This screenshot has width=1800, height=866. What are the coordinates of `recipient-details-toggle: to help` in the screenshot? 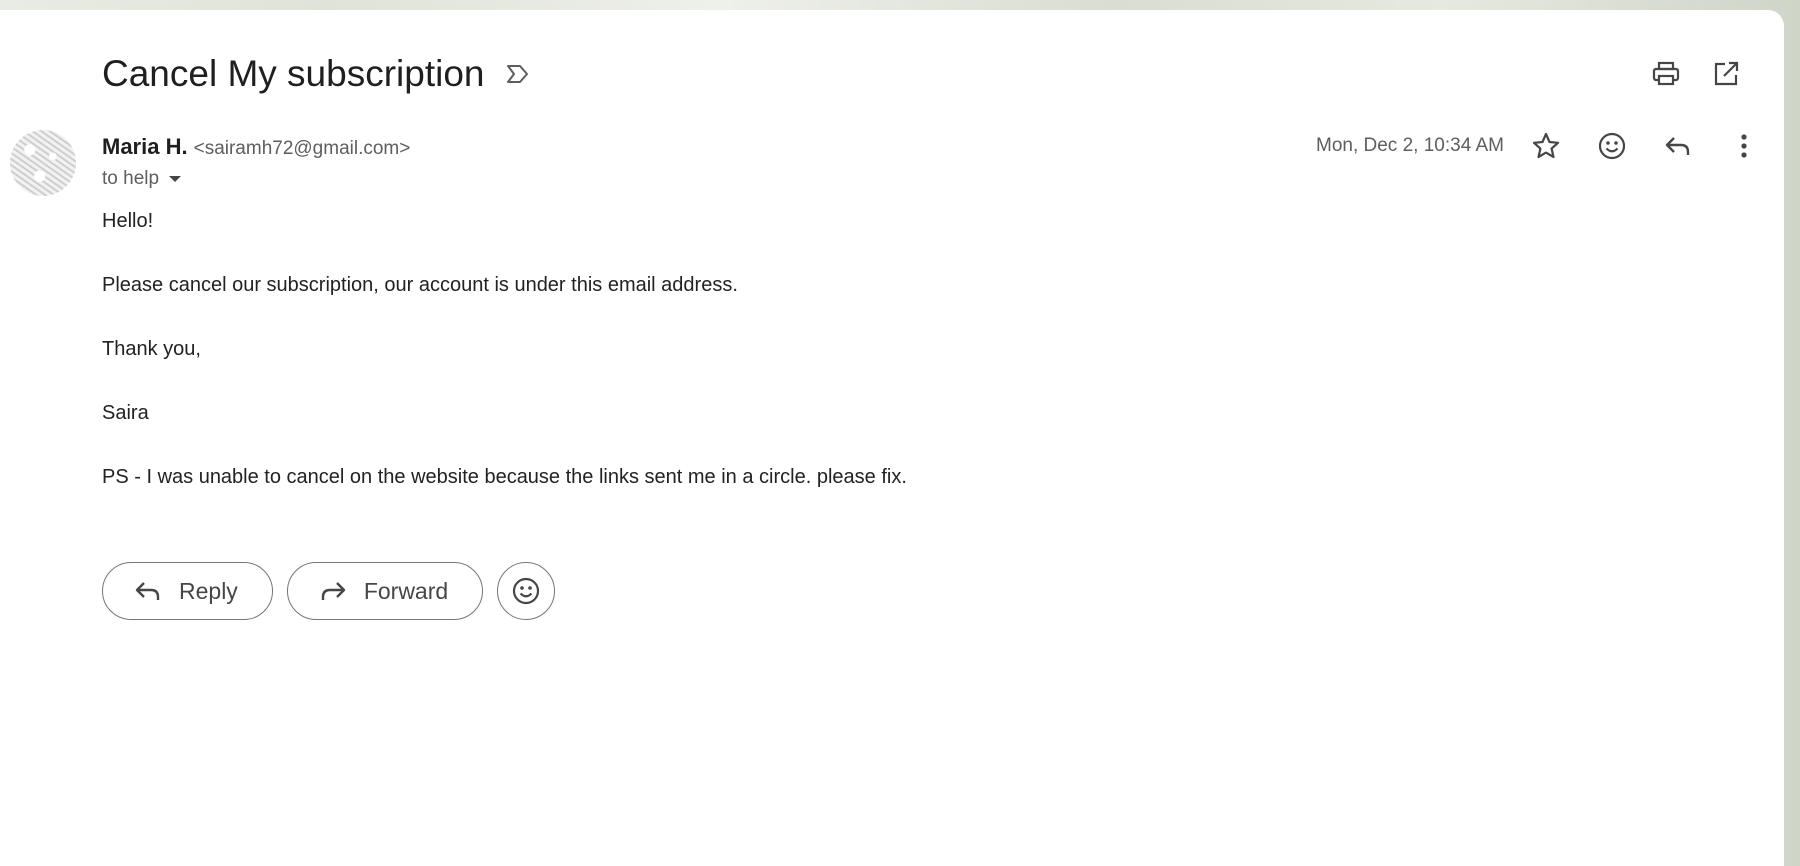 It's located at (142, 179).